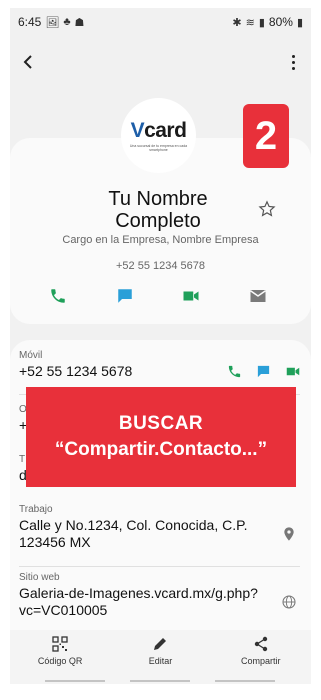 The image size is (321, 700). Describe the element at coordinates (266, 136) in the screenshot. I see `step-badge: 2` at that location.